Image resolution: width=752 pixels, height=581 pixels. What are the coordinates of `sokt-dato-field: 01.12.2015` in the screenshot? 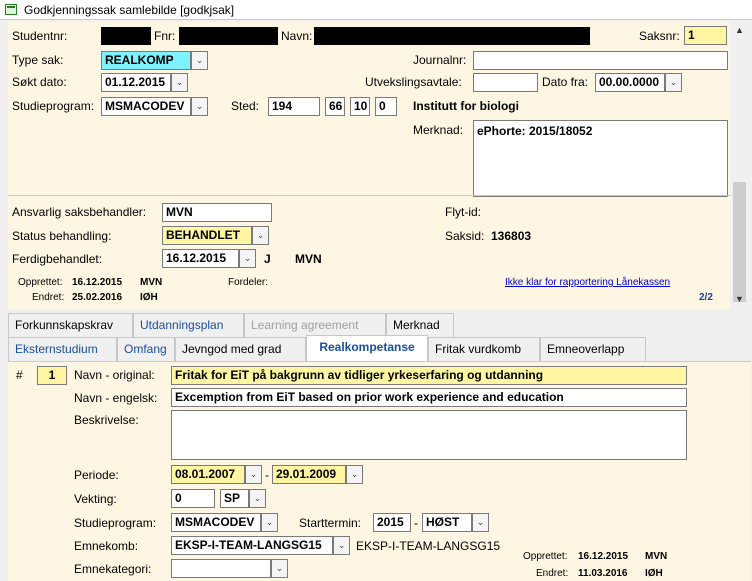 It's located at (136, 82).